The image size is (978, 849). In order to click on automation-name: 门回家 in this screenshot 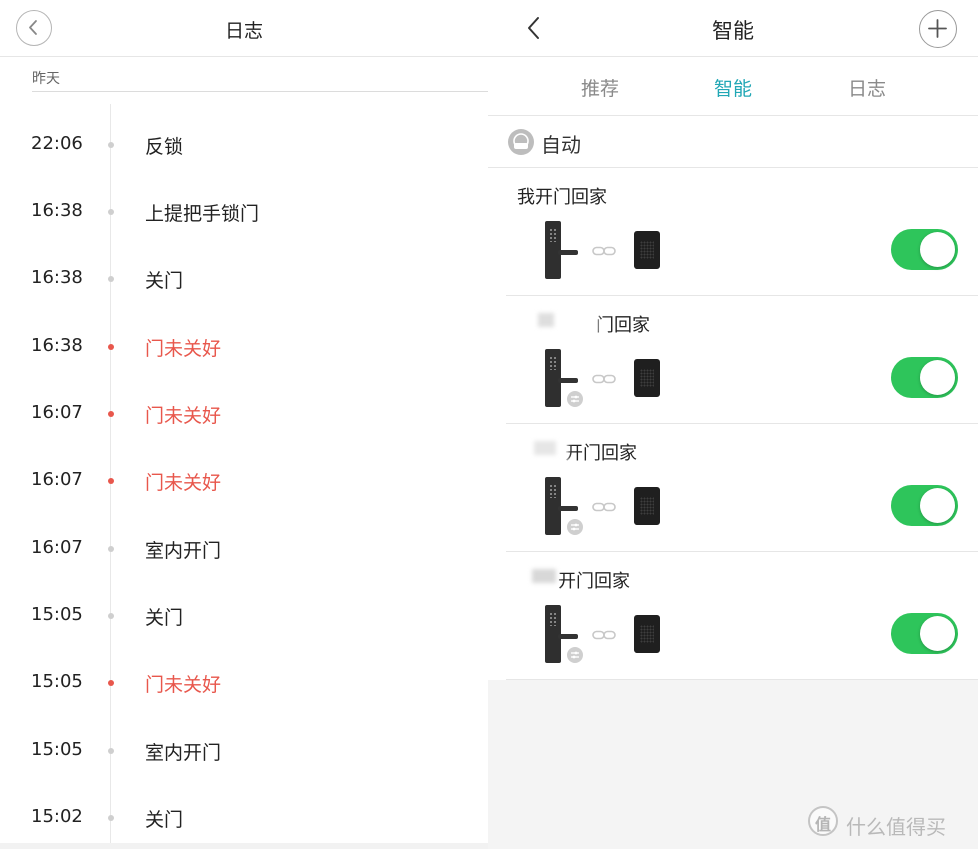, I will do `click(623, 325)`.